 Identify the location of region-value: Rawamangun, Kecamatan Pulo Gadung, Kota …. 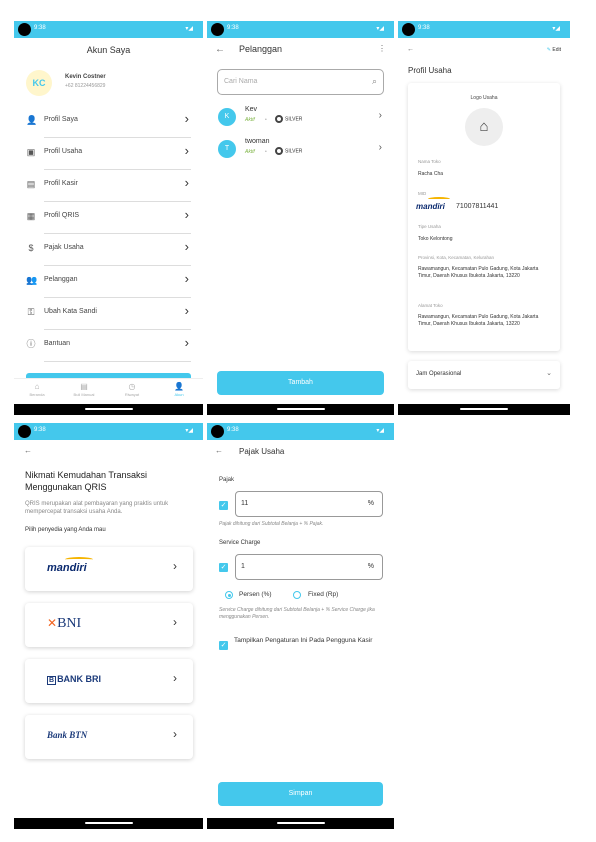
(478, 272).